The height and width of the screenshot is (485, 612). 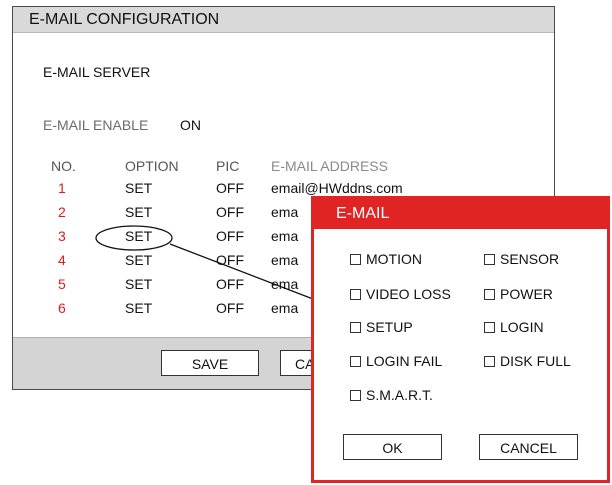 I want to click on power-option: POWER, so click(x=518, y=294).